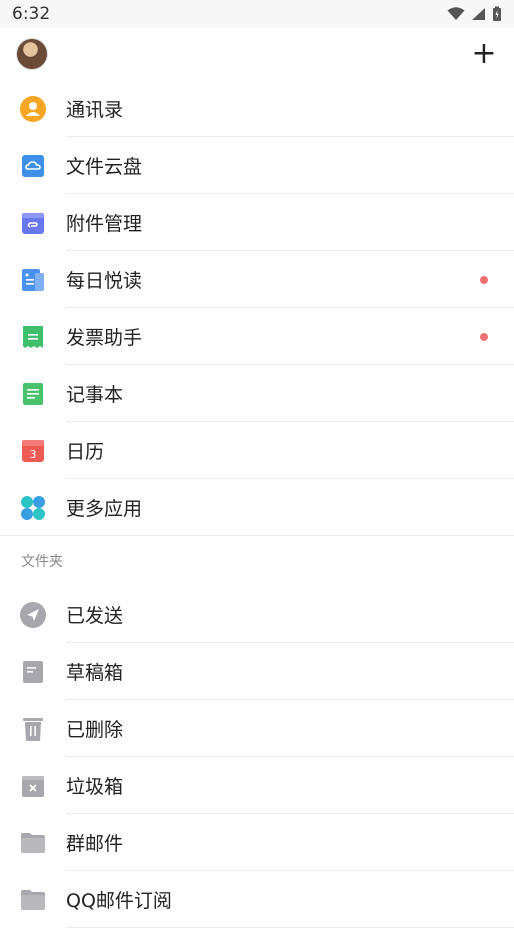  What do you see at coordinates (95, 787) in the screenshot?
I see `folder-item-label: 垃圾箱` at bounding box center [95, 787].